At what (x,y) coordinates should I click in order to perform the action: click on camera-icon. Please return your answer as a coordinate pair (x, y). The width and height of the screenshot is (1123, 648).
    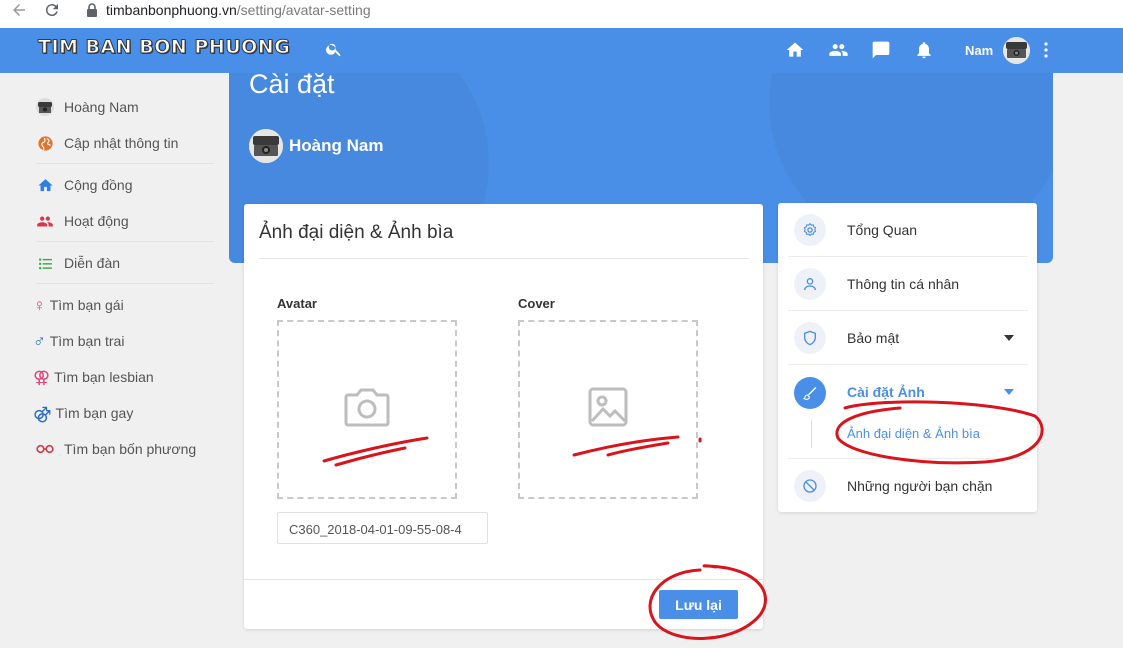
    Looking at the image, I should click on (367, 409).